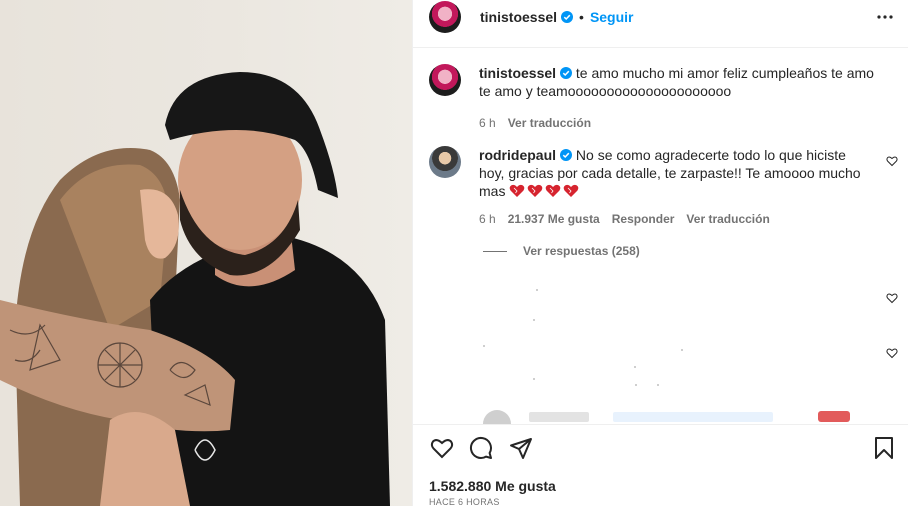 The height and width of the screenshot is (506, 908). What do you see at coordinates (517, 73) in the screenshot?
I see `caption-username: tinistoessel` at bounding box center [517, 73].